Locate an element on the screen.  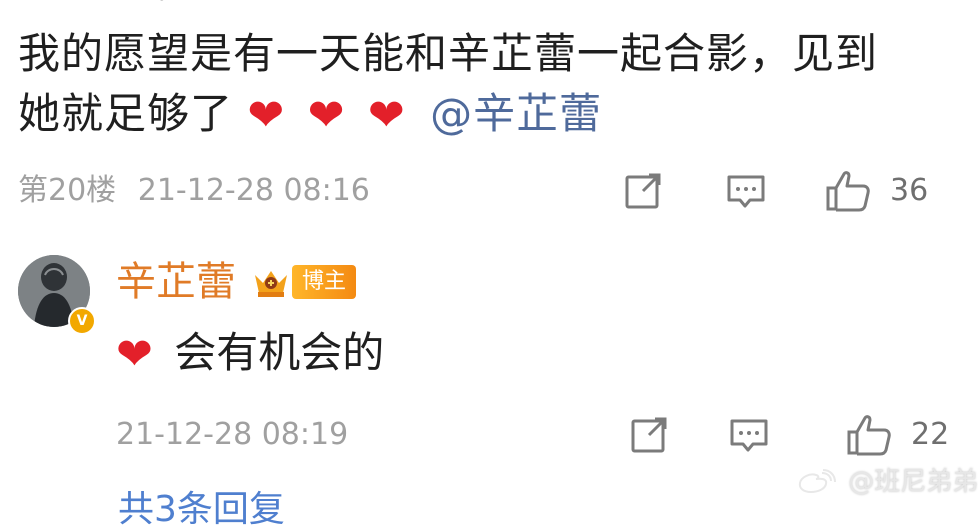
weibo-logo-icon is located at coordinates (817, 480).